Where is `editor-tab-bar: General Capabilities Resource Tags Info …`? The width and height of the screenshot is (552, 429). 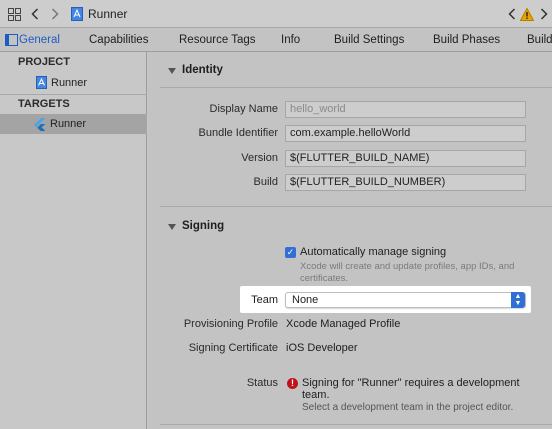 editor-tab-bar: General Capabilities Resource Tags Info … is located at coordinates (276, 40).